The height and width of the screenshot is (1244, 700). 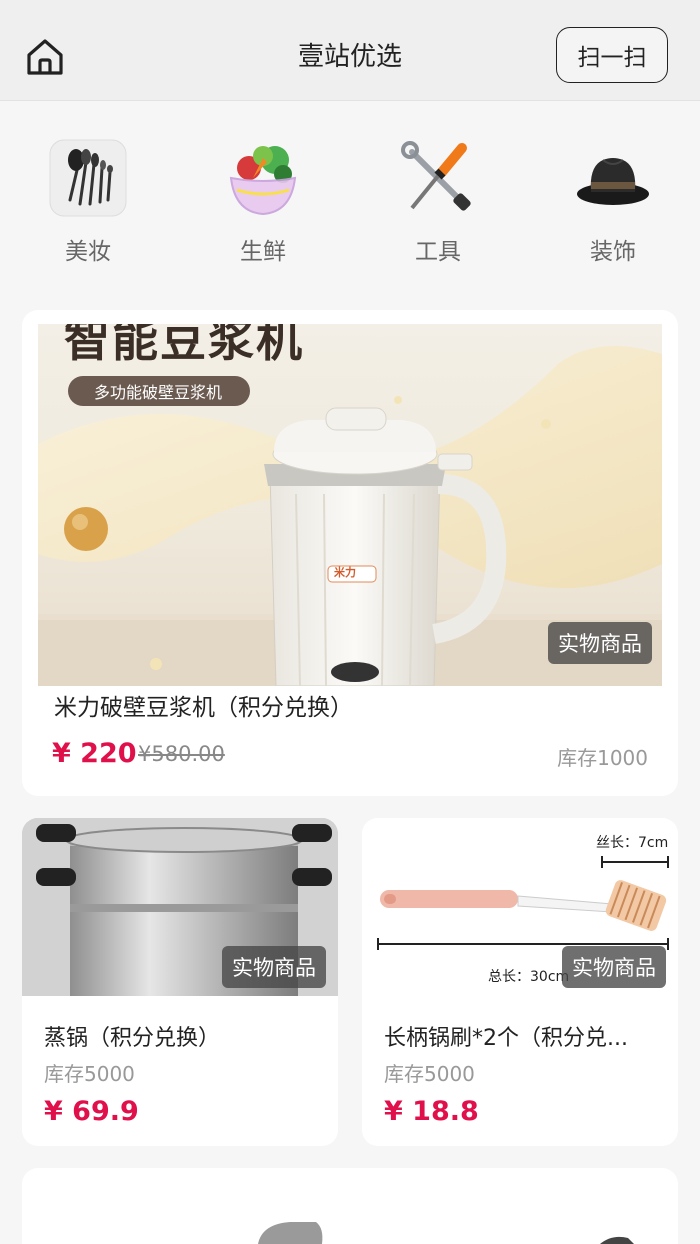 What do you see at coordinates (438, 252) in the screenshot?
I see `category-label: 工具` at bounding box center [438, 252].